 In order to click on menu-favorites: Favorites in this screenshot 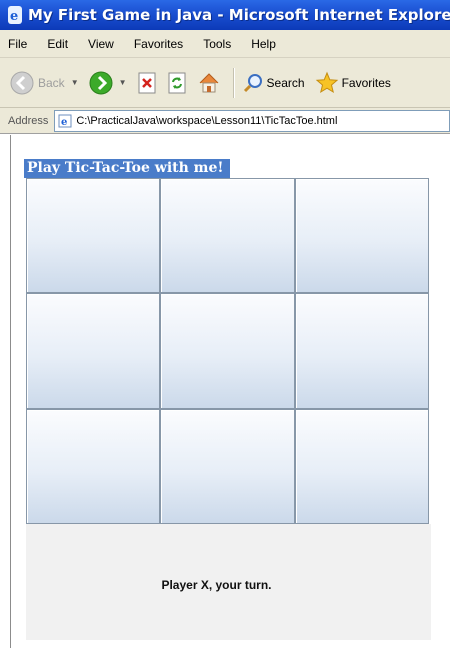, I will do `click(158, 44)`.